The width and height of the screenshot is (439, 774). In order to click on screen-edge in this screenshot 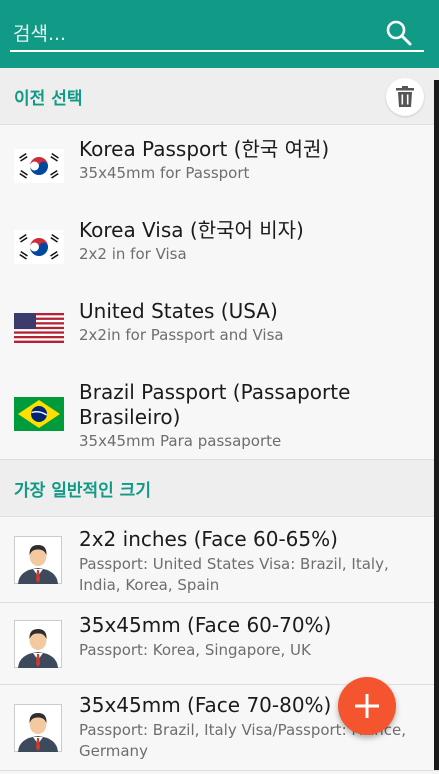, I will do `click(436, 425)`.